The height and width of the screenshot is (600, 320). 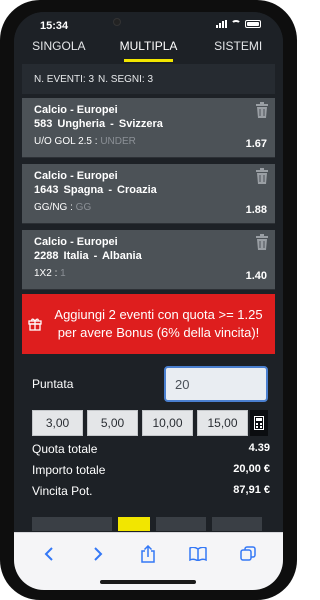 I want to click on tab-multipla: MULTIPLA, so click(x=149, y=49).